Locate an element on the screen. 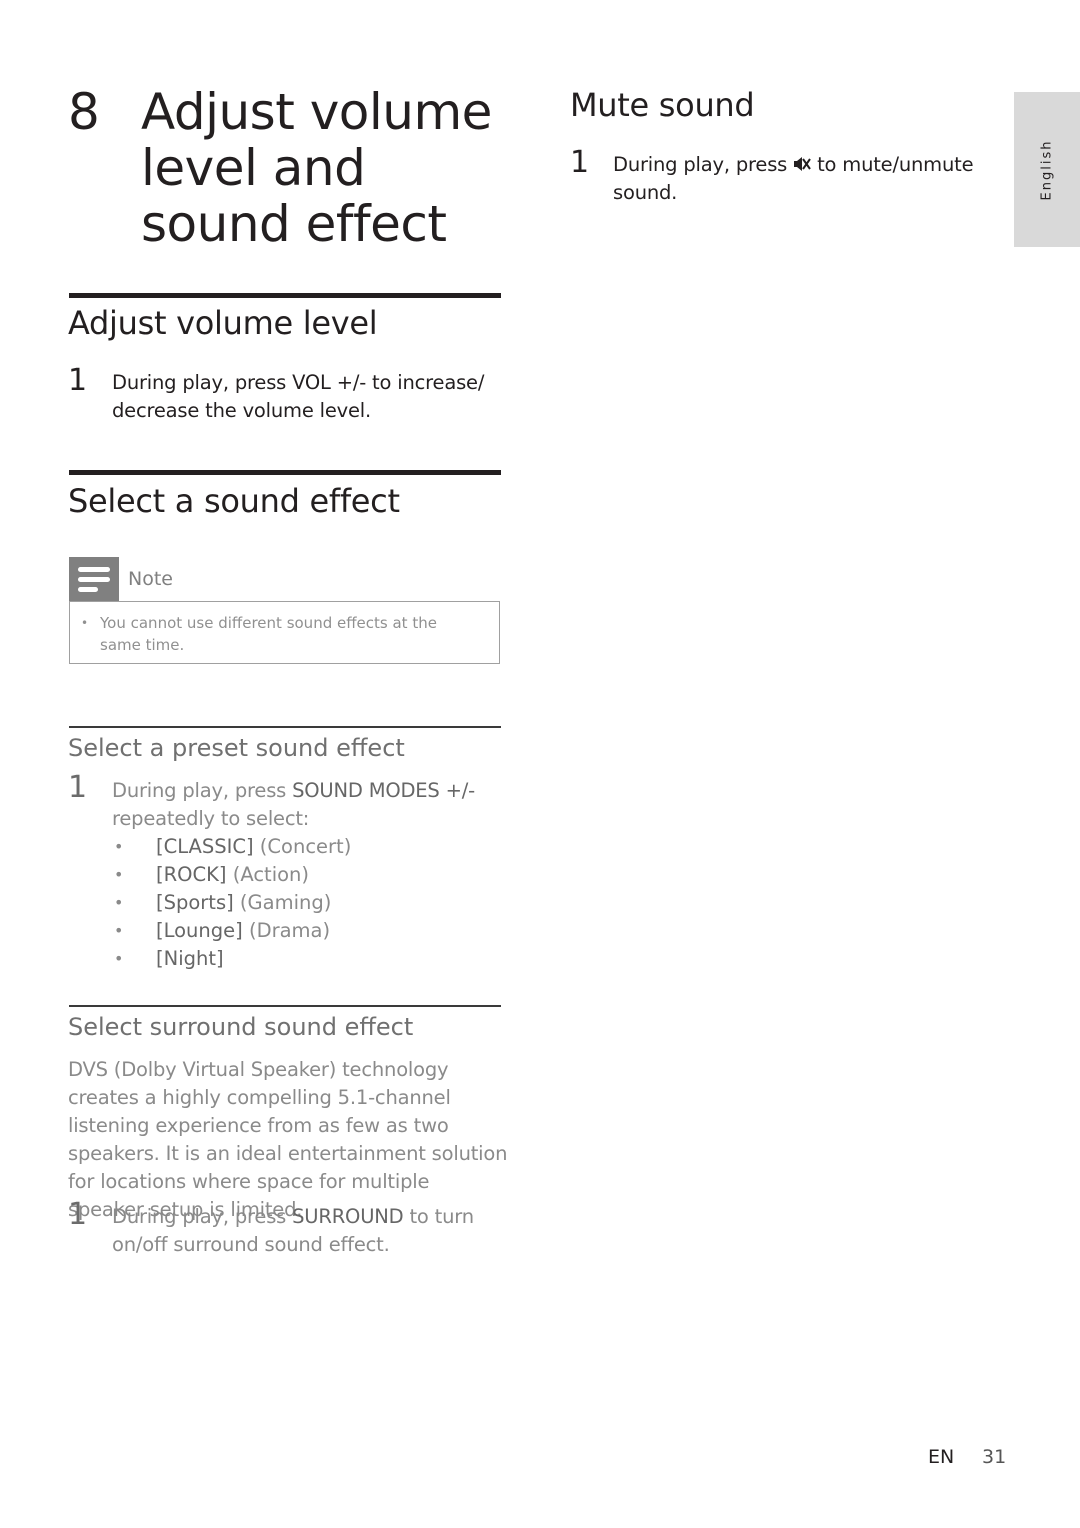 The image size is (1080, 1528). option-desc: (Concert) is located at coordinates (302, 846).